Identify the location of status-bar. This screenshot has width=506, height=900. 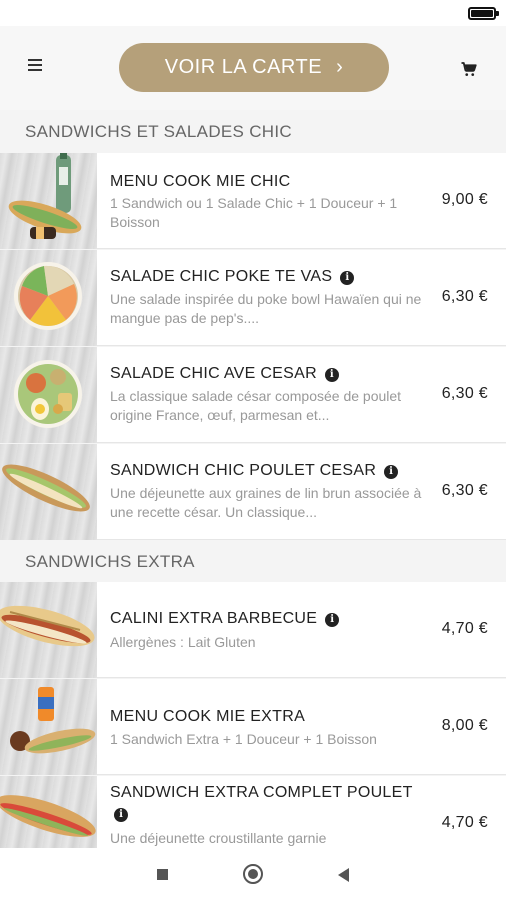
(253, 13).